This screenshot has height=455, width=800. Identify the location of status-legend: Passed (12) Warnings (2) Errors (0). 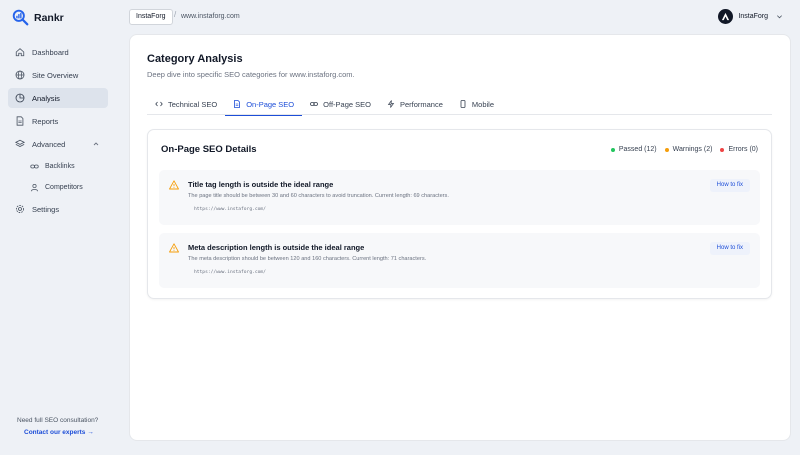
(684, 149).